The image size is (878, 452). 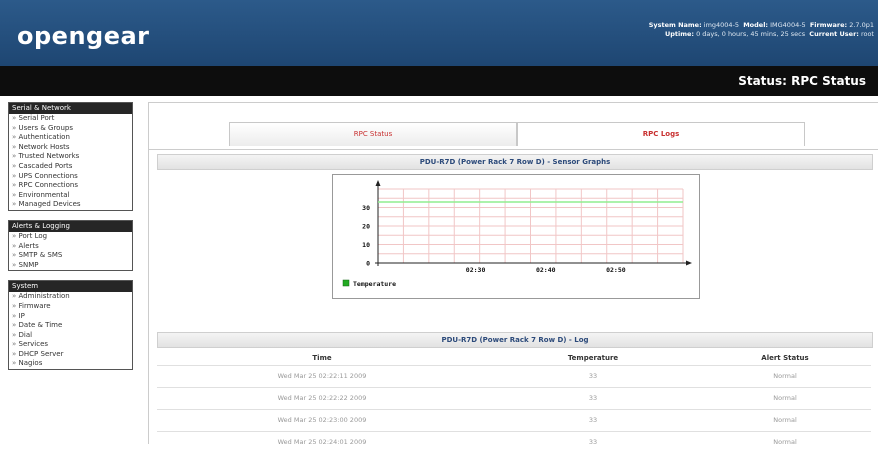 What do you see at coordinates (70, 177) in the screenshot?
I see `sidebar-item: UPS Connections` at bounding box center [70, 177].